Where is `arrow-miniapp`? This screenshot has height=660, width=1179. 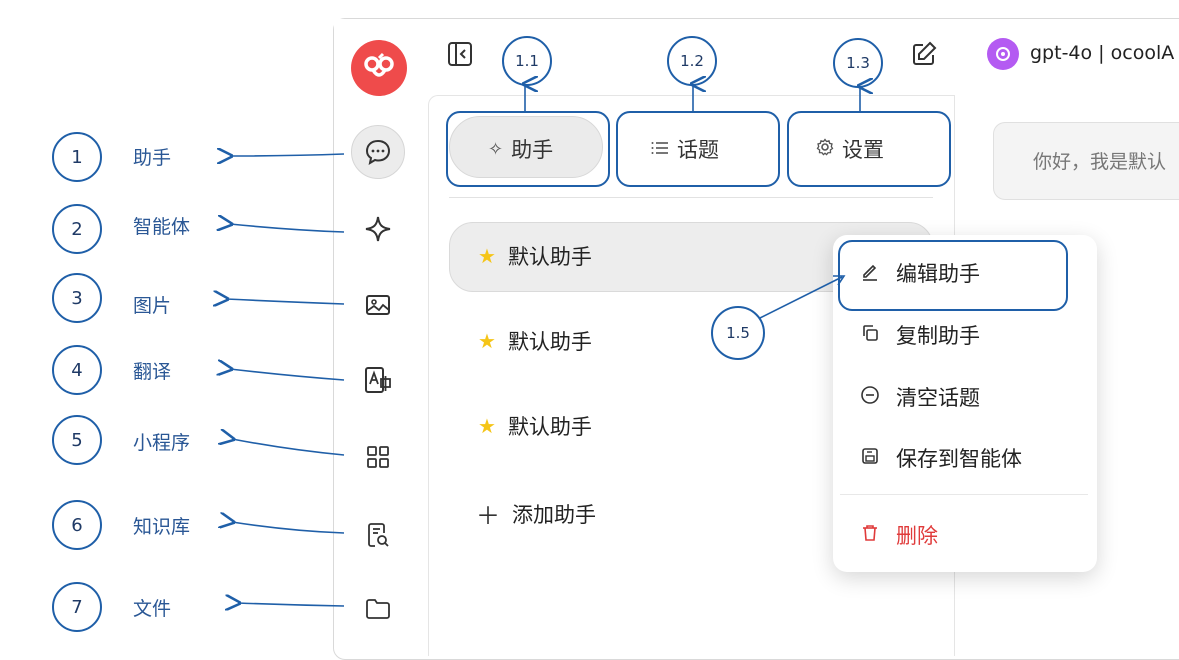 arrow-miniapp is located at coordinates (288, 447).